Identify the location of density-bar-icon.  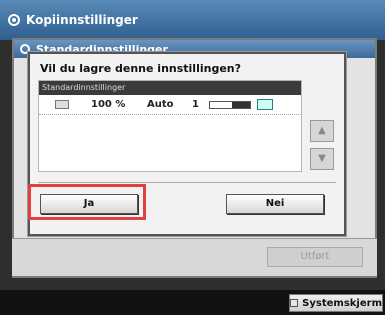
(230, 104).